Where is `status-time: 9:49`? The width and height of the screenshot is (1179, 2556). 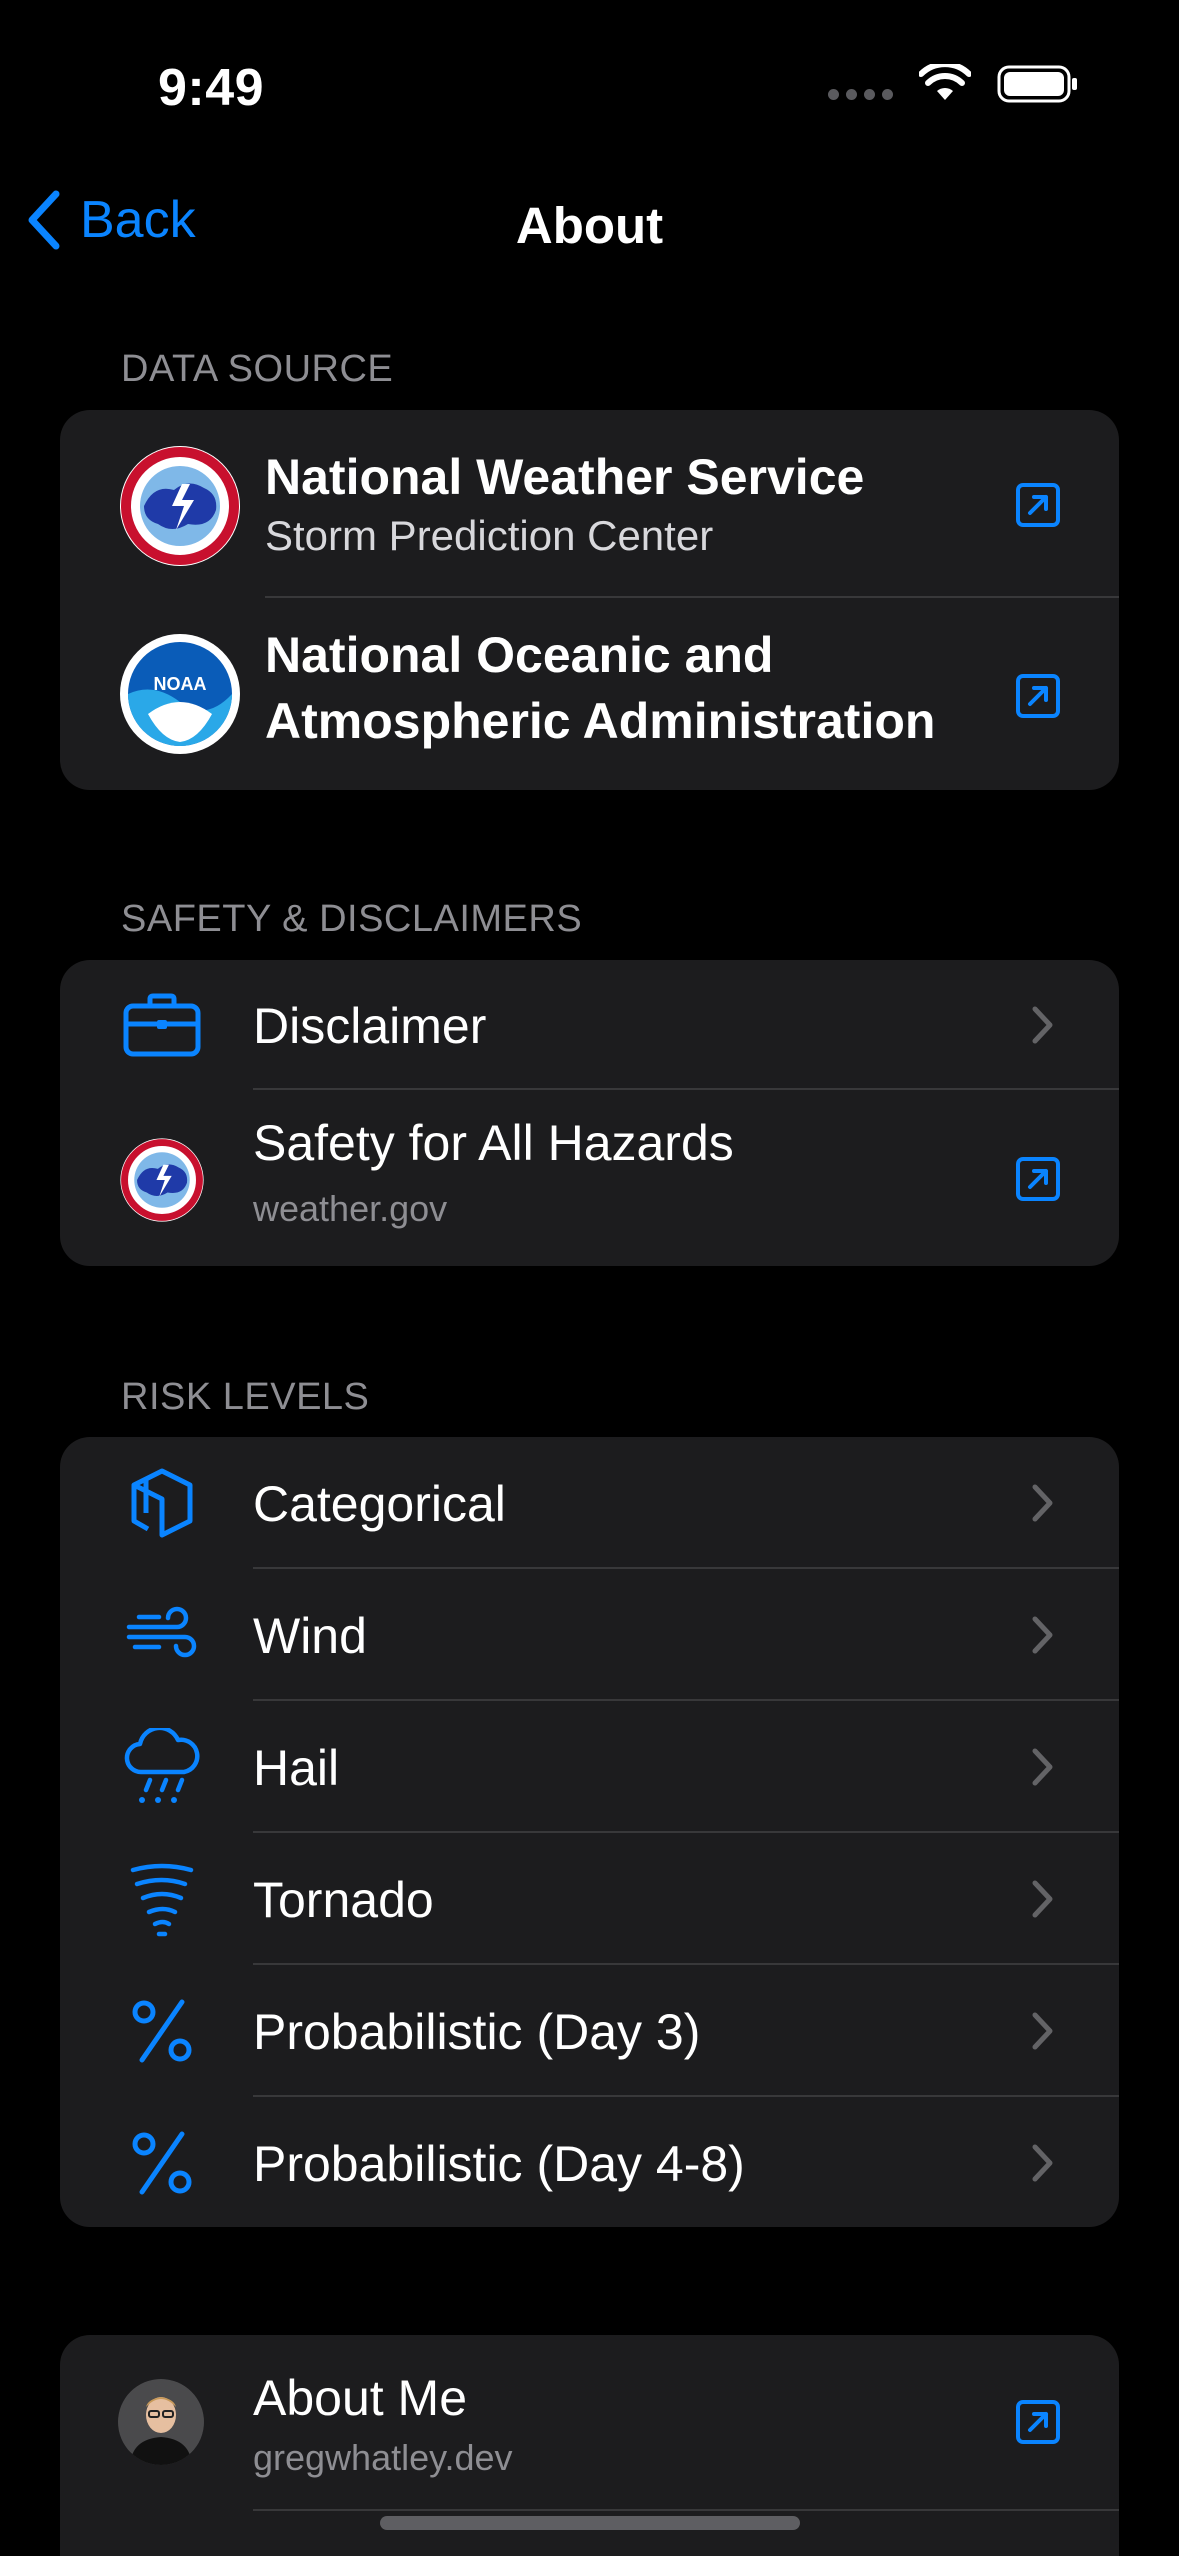 status-time: 9:49 is located at coordinates (211, 88).